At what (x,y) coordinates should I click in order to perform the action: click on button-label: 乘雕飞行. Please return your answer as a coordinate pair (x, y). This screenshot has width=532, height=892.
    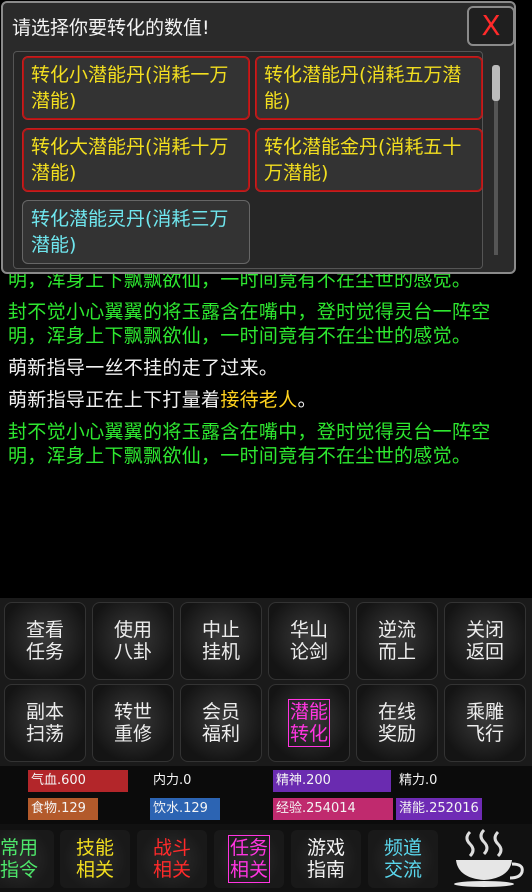
    Looking at the image, I should click on (484, 723).